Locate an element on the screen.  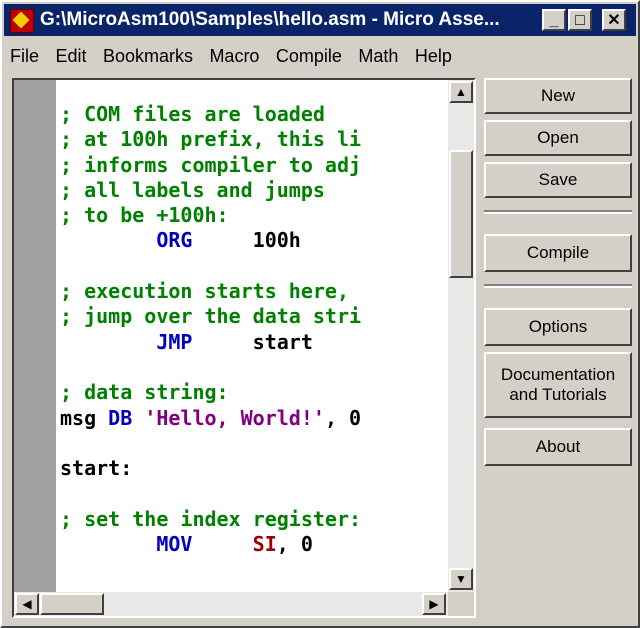
menu-help: Help is located at coordinates (433, 56).